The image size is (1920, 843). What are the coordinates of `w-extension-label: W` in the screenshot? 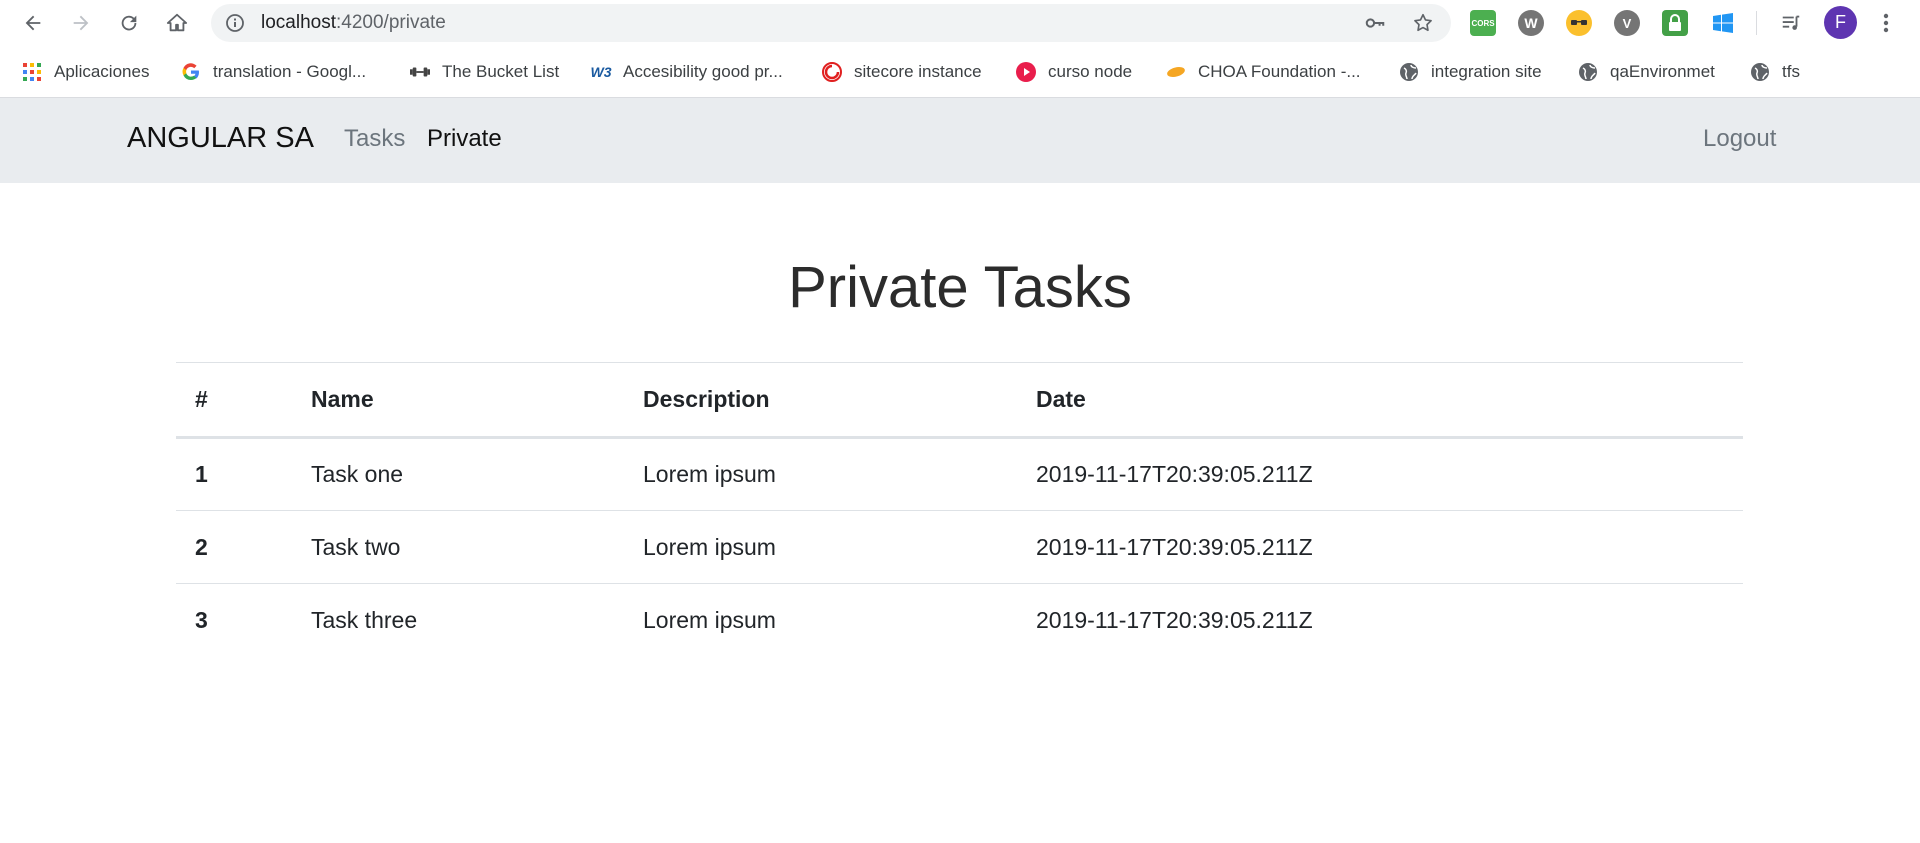 It's located at (1531, 23).